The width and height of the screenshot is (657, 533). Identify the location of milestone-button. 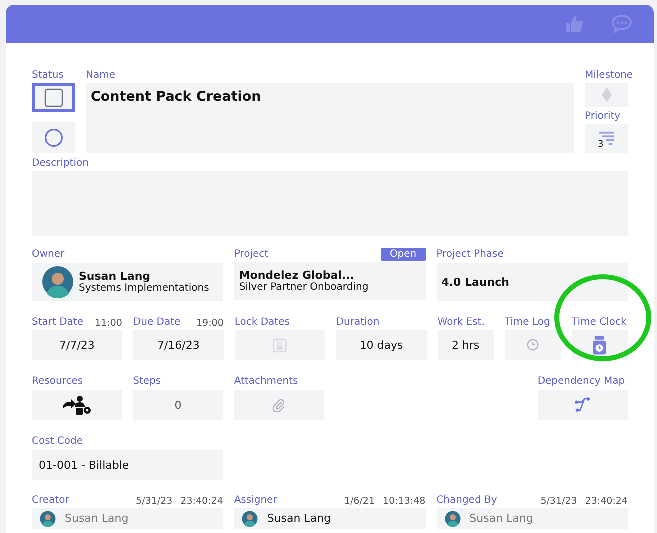
(606, 95).